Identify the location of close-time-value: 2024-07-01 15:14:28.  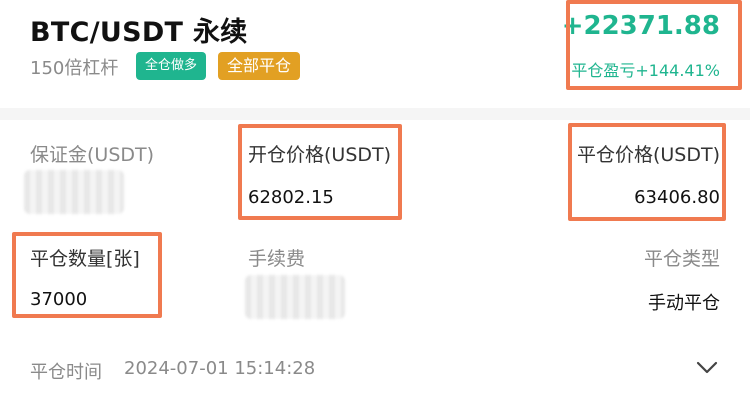
(220, 368).